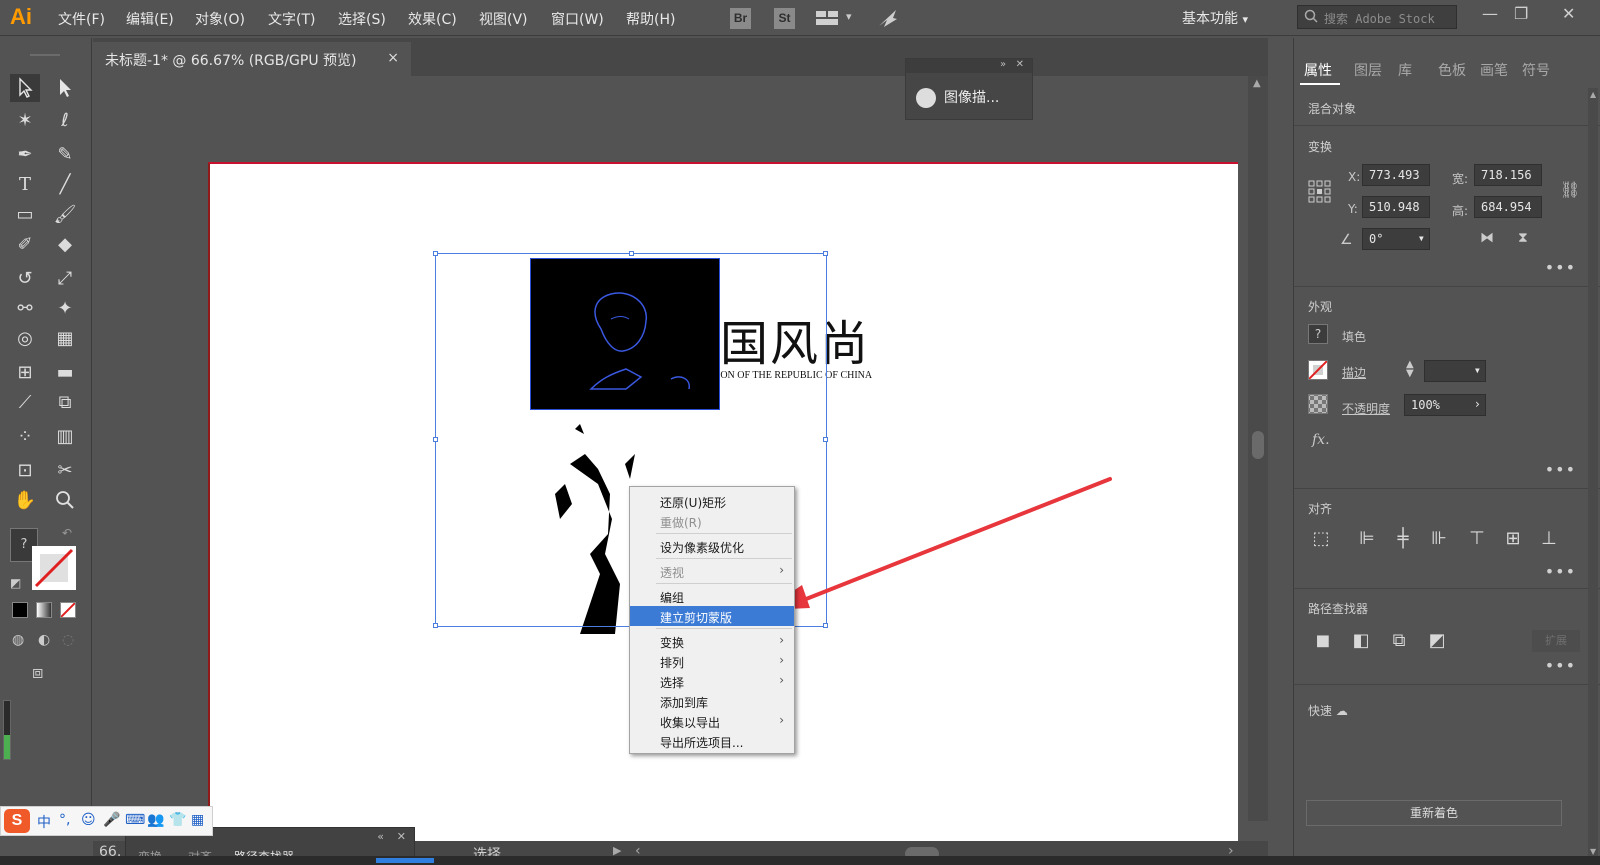  I want to click on scroll-down-icon: ▼, so click(1593, 851).